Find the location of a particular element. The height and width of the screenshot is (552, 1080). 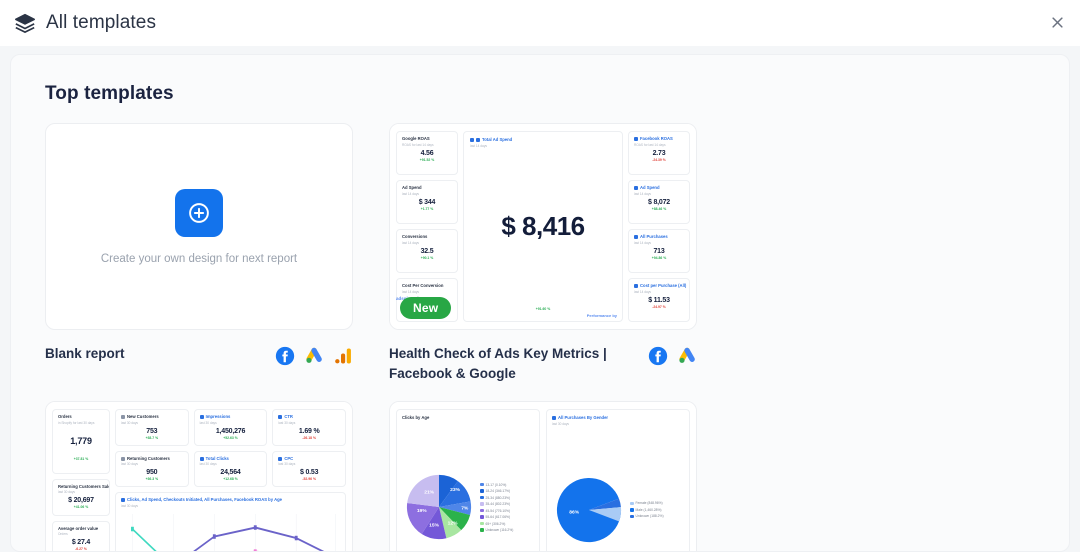

mini-metric-title: Average order value is located at coordinates (78, 528).